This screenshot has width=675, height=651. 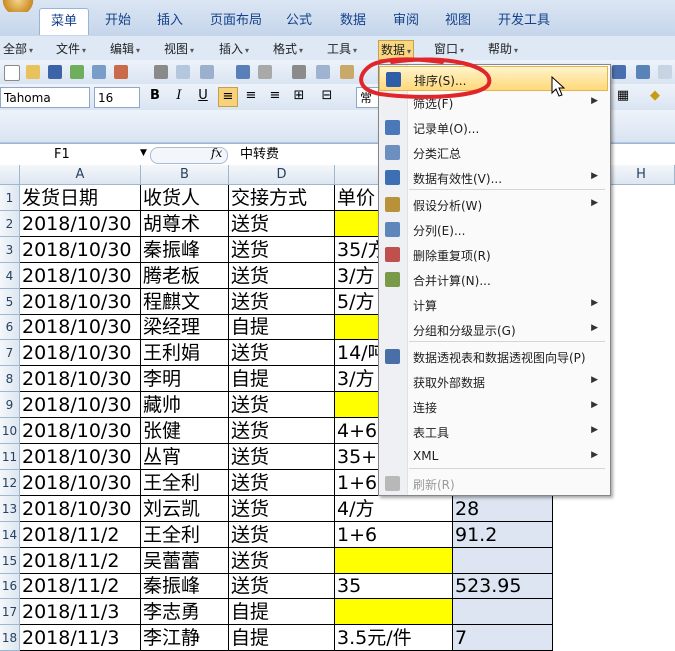 I want to click on cell-date: 2018/11/3, so click(x=80, y=638).